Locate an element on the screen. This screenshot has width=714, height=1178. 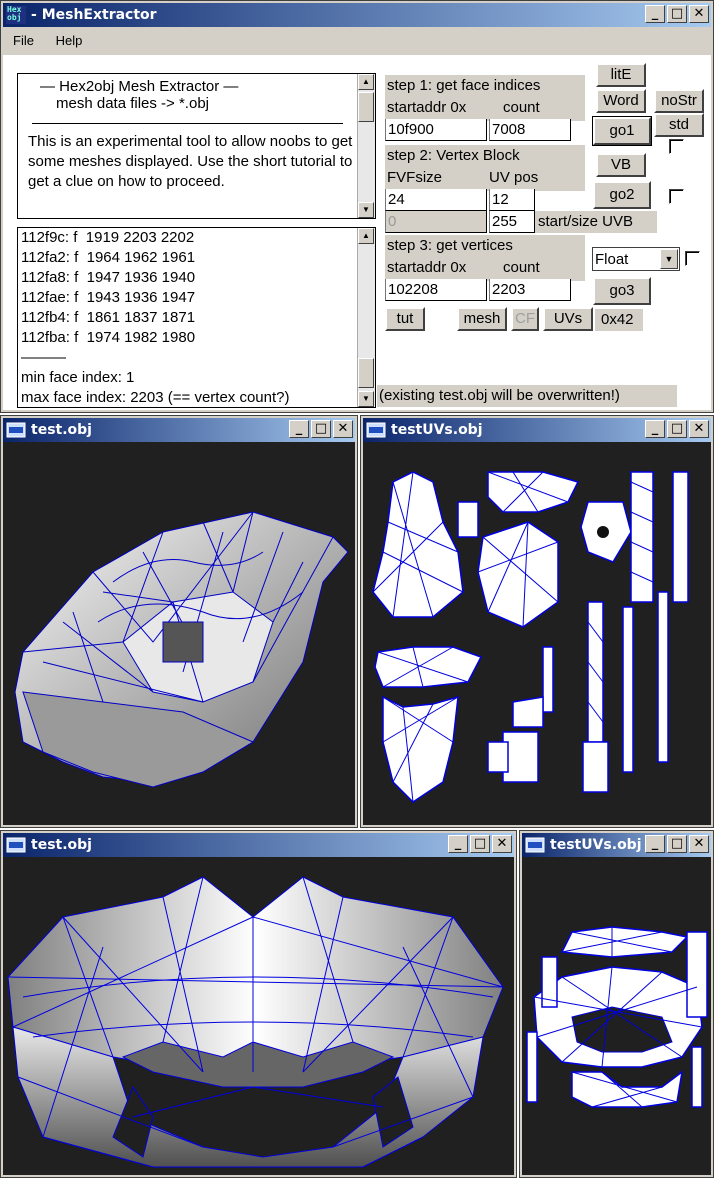
test-uvs-window-2: testUVs.obj _ □ ✕ is located at coordinates (616, 1004).